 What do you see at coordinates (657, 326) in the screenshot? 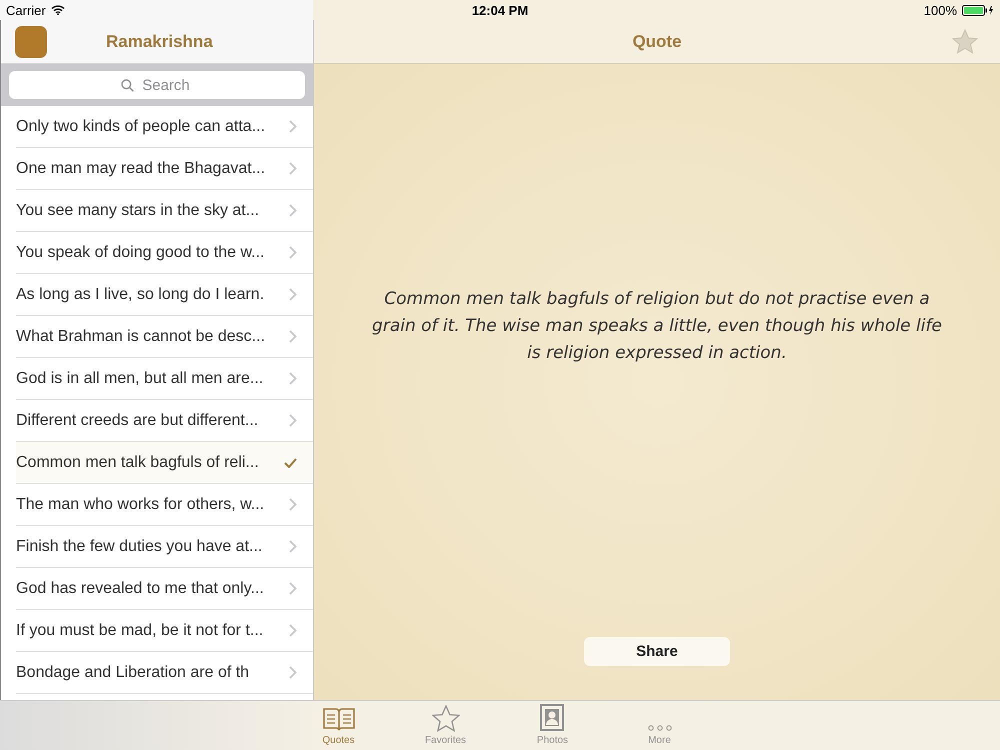
I see `quote-text: Common men talk bagfuls of religion but do not practise even a grain of it. The wise man speaks a little, even though his whole life is religion expressed in action.` at bounding box center [657, 326].